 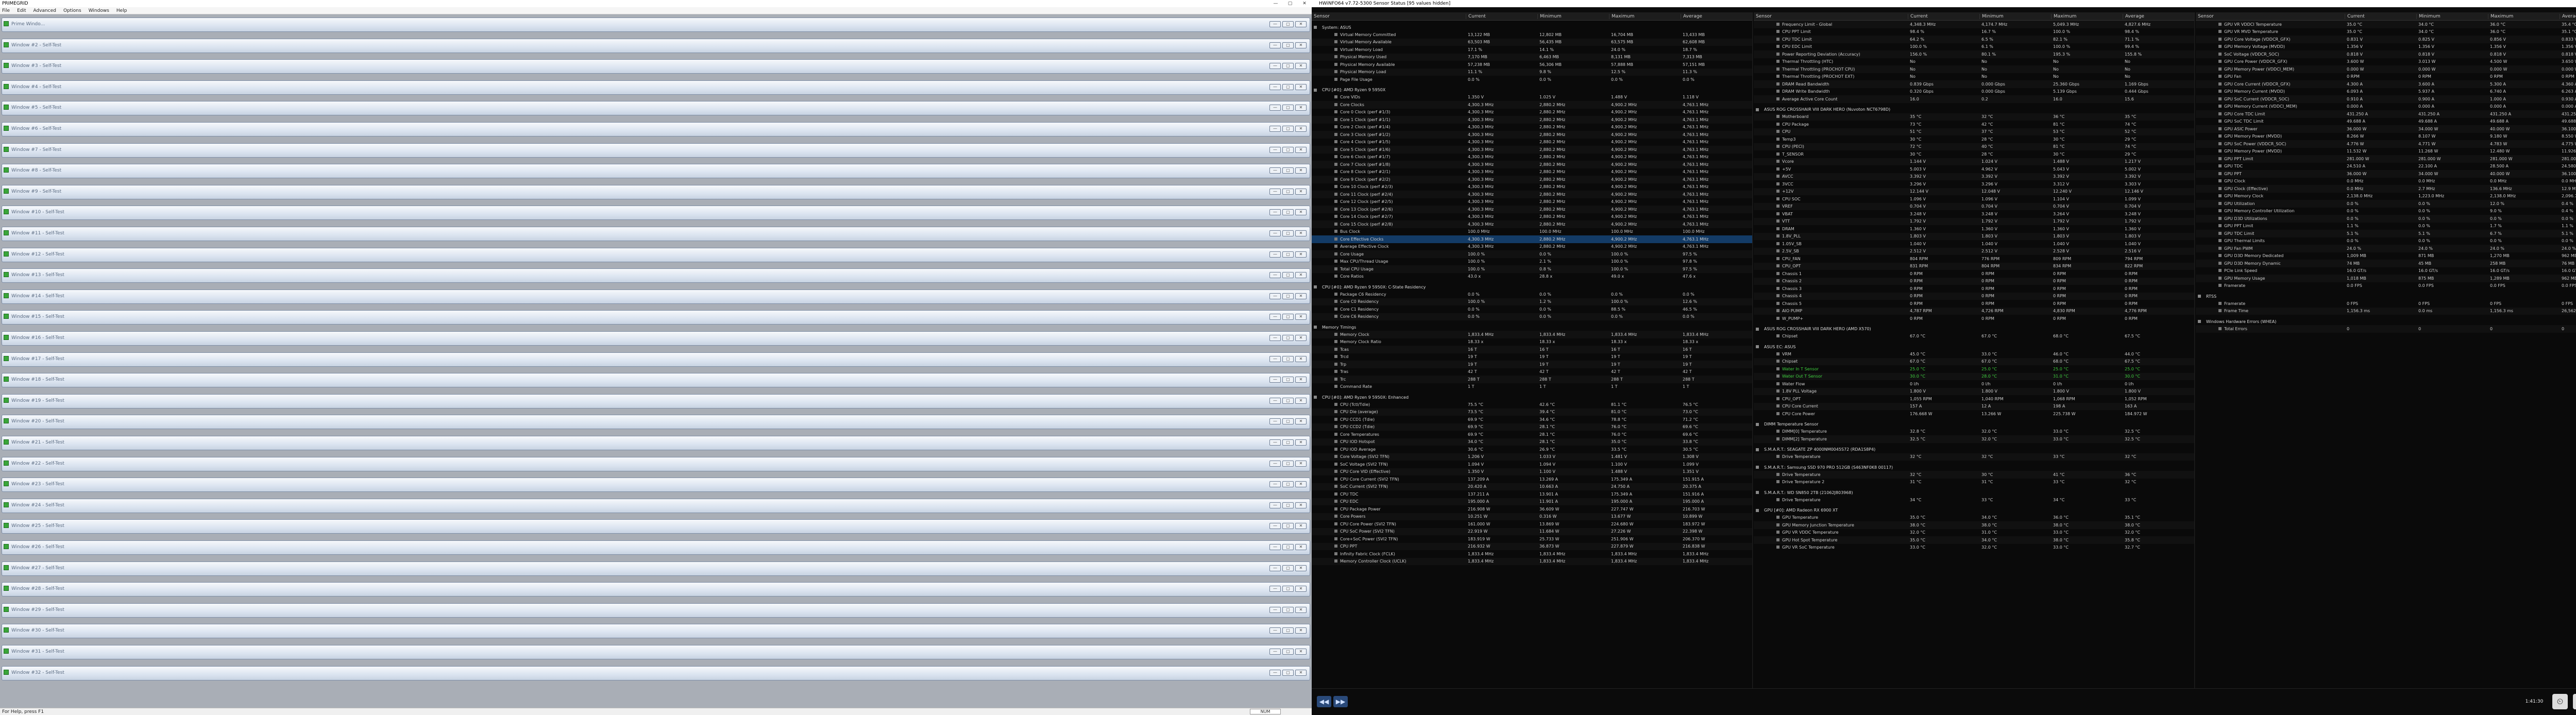 I want to click on sensor-row: Thermal Throttling (PROCHOT EXT) No No No No, so click(x=1974, y=77).